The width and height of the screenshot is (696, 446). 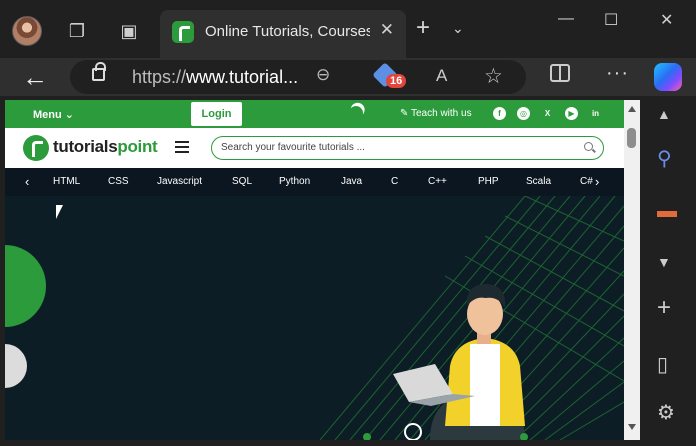 What do you see at coordinates (36, 148) in the screenshot?
I see `logo-icon` at bounding box center [36, 148].